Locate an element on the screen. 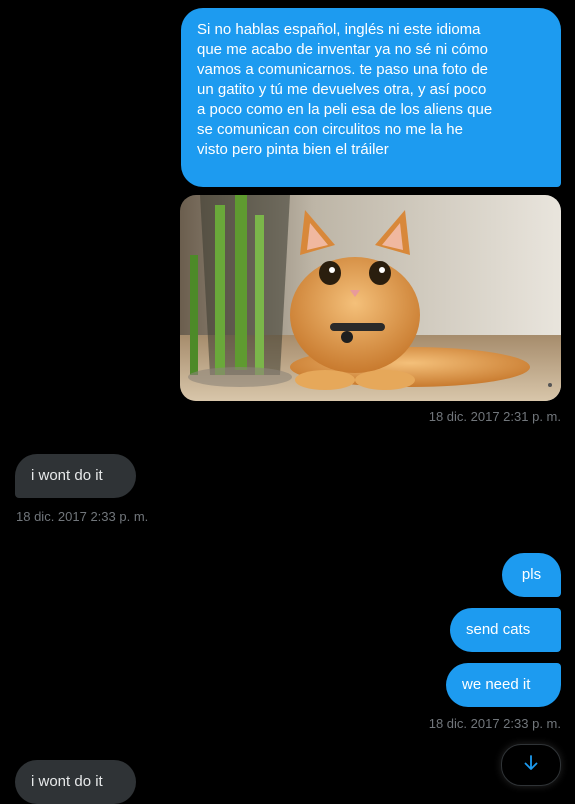 Image resolution: width=575 pixels, height=804 pixels. arrow-down-icon is located at coordinates (531, 765).